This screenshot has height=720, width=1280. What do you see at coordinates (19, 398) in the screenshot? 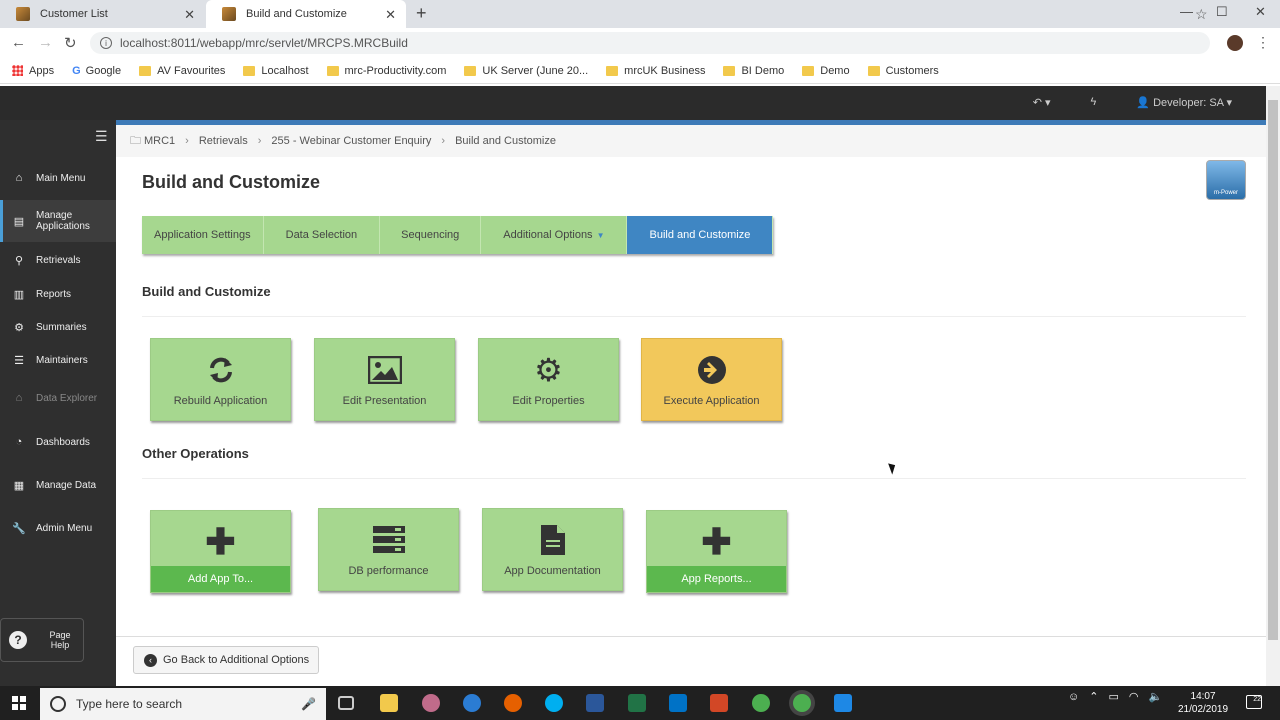
I see `building-icon: ⌂` at bounding box center [19, 398].